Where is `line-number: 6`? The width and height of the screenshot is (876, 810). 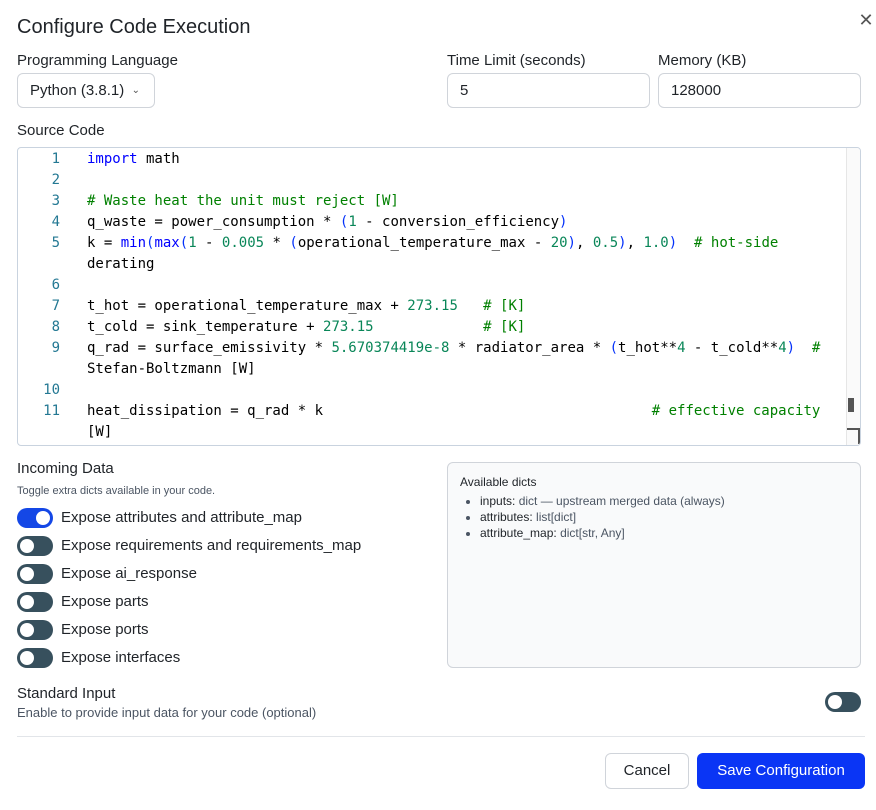 line-number: 6 is located at coordinates (55, 285).